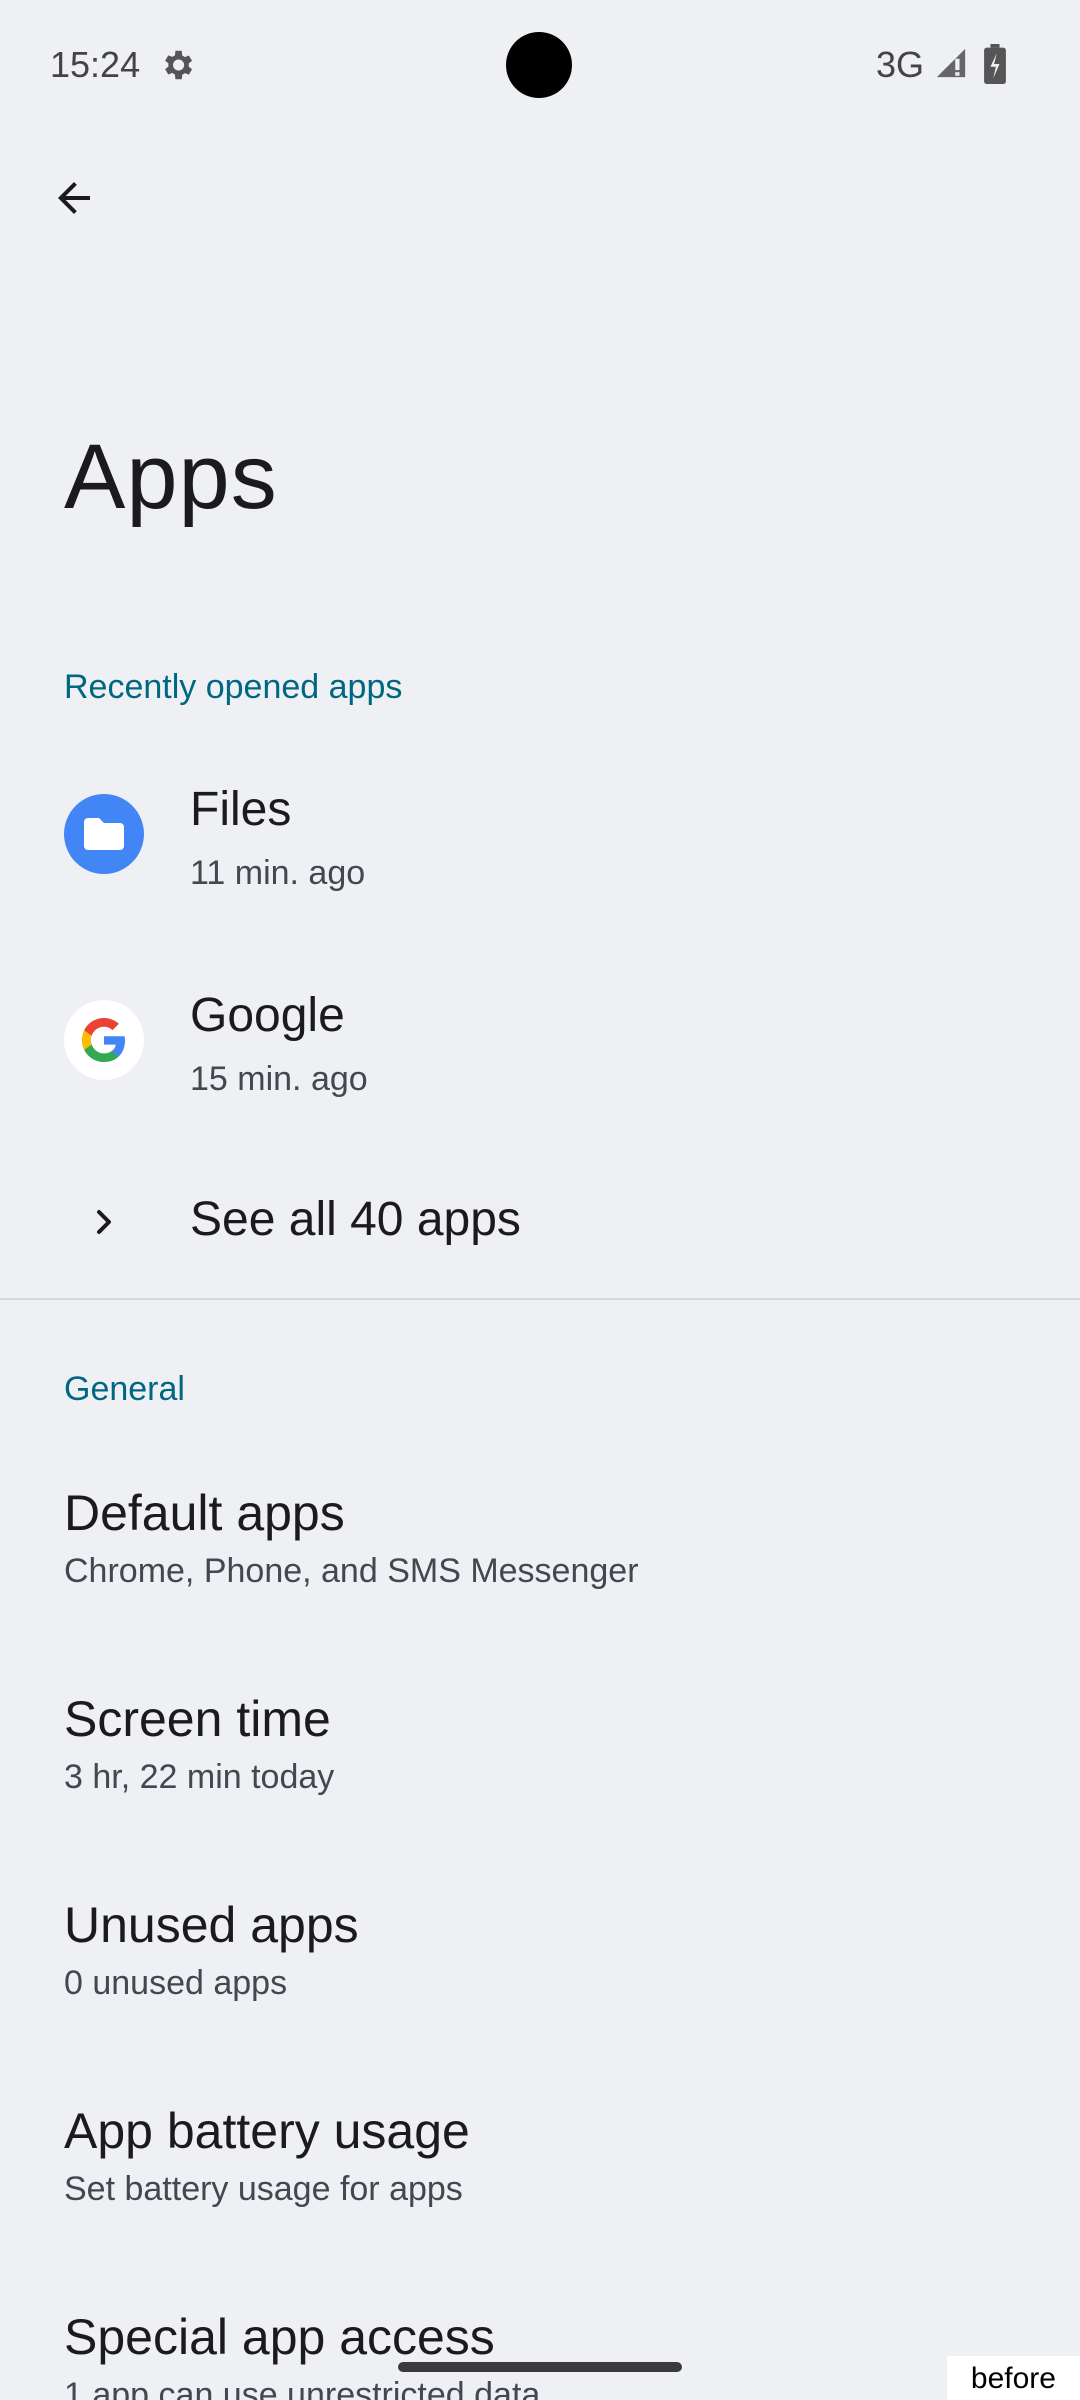  I want to click on battery-icon, so click(995, 64).